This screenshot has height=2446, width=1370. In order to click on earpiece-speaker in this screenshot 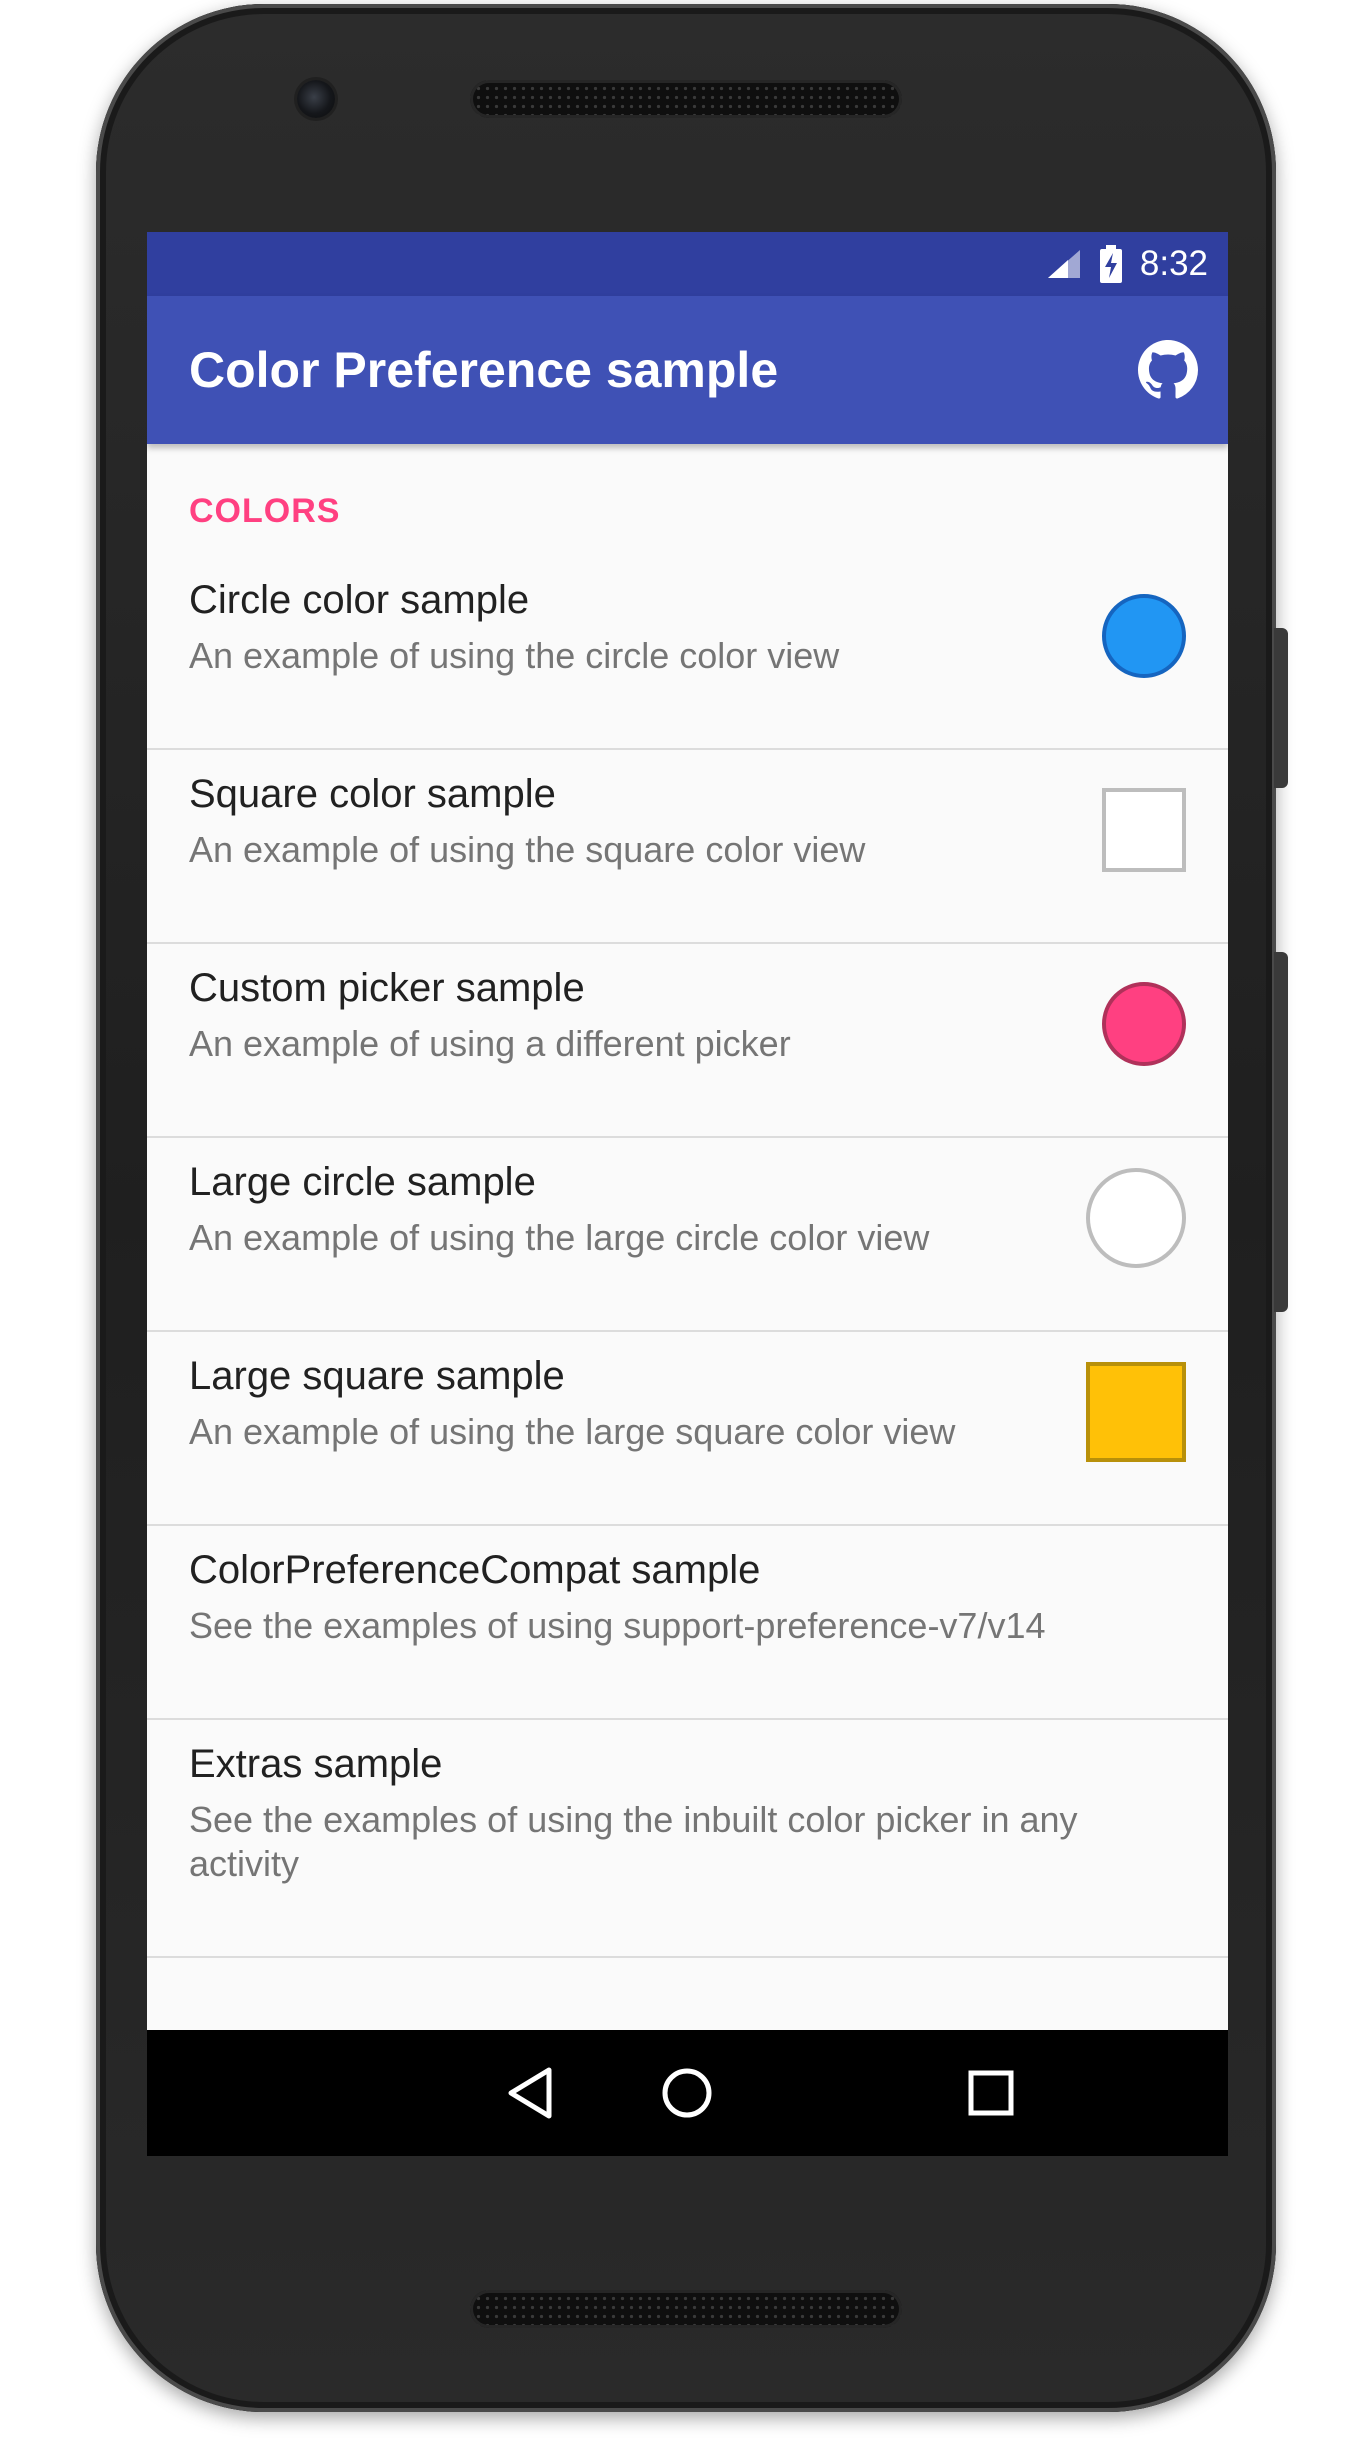, I will do `click(686, 99)`.